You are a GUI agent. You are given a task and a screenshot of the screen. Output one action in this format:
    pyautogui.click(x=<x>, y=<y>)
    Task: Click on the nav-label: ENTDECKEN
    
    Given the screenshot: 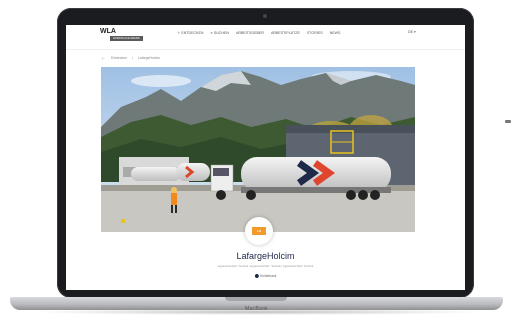 What is the action you would take?
    pyautogui.click(x=192, y=32)
    